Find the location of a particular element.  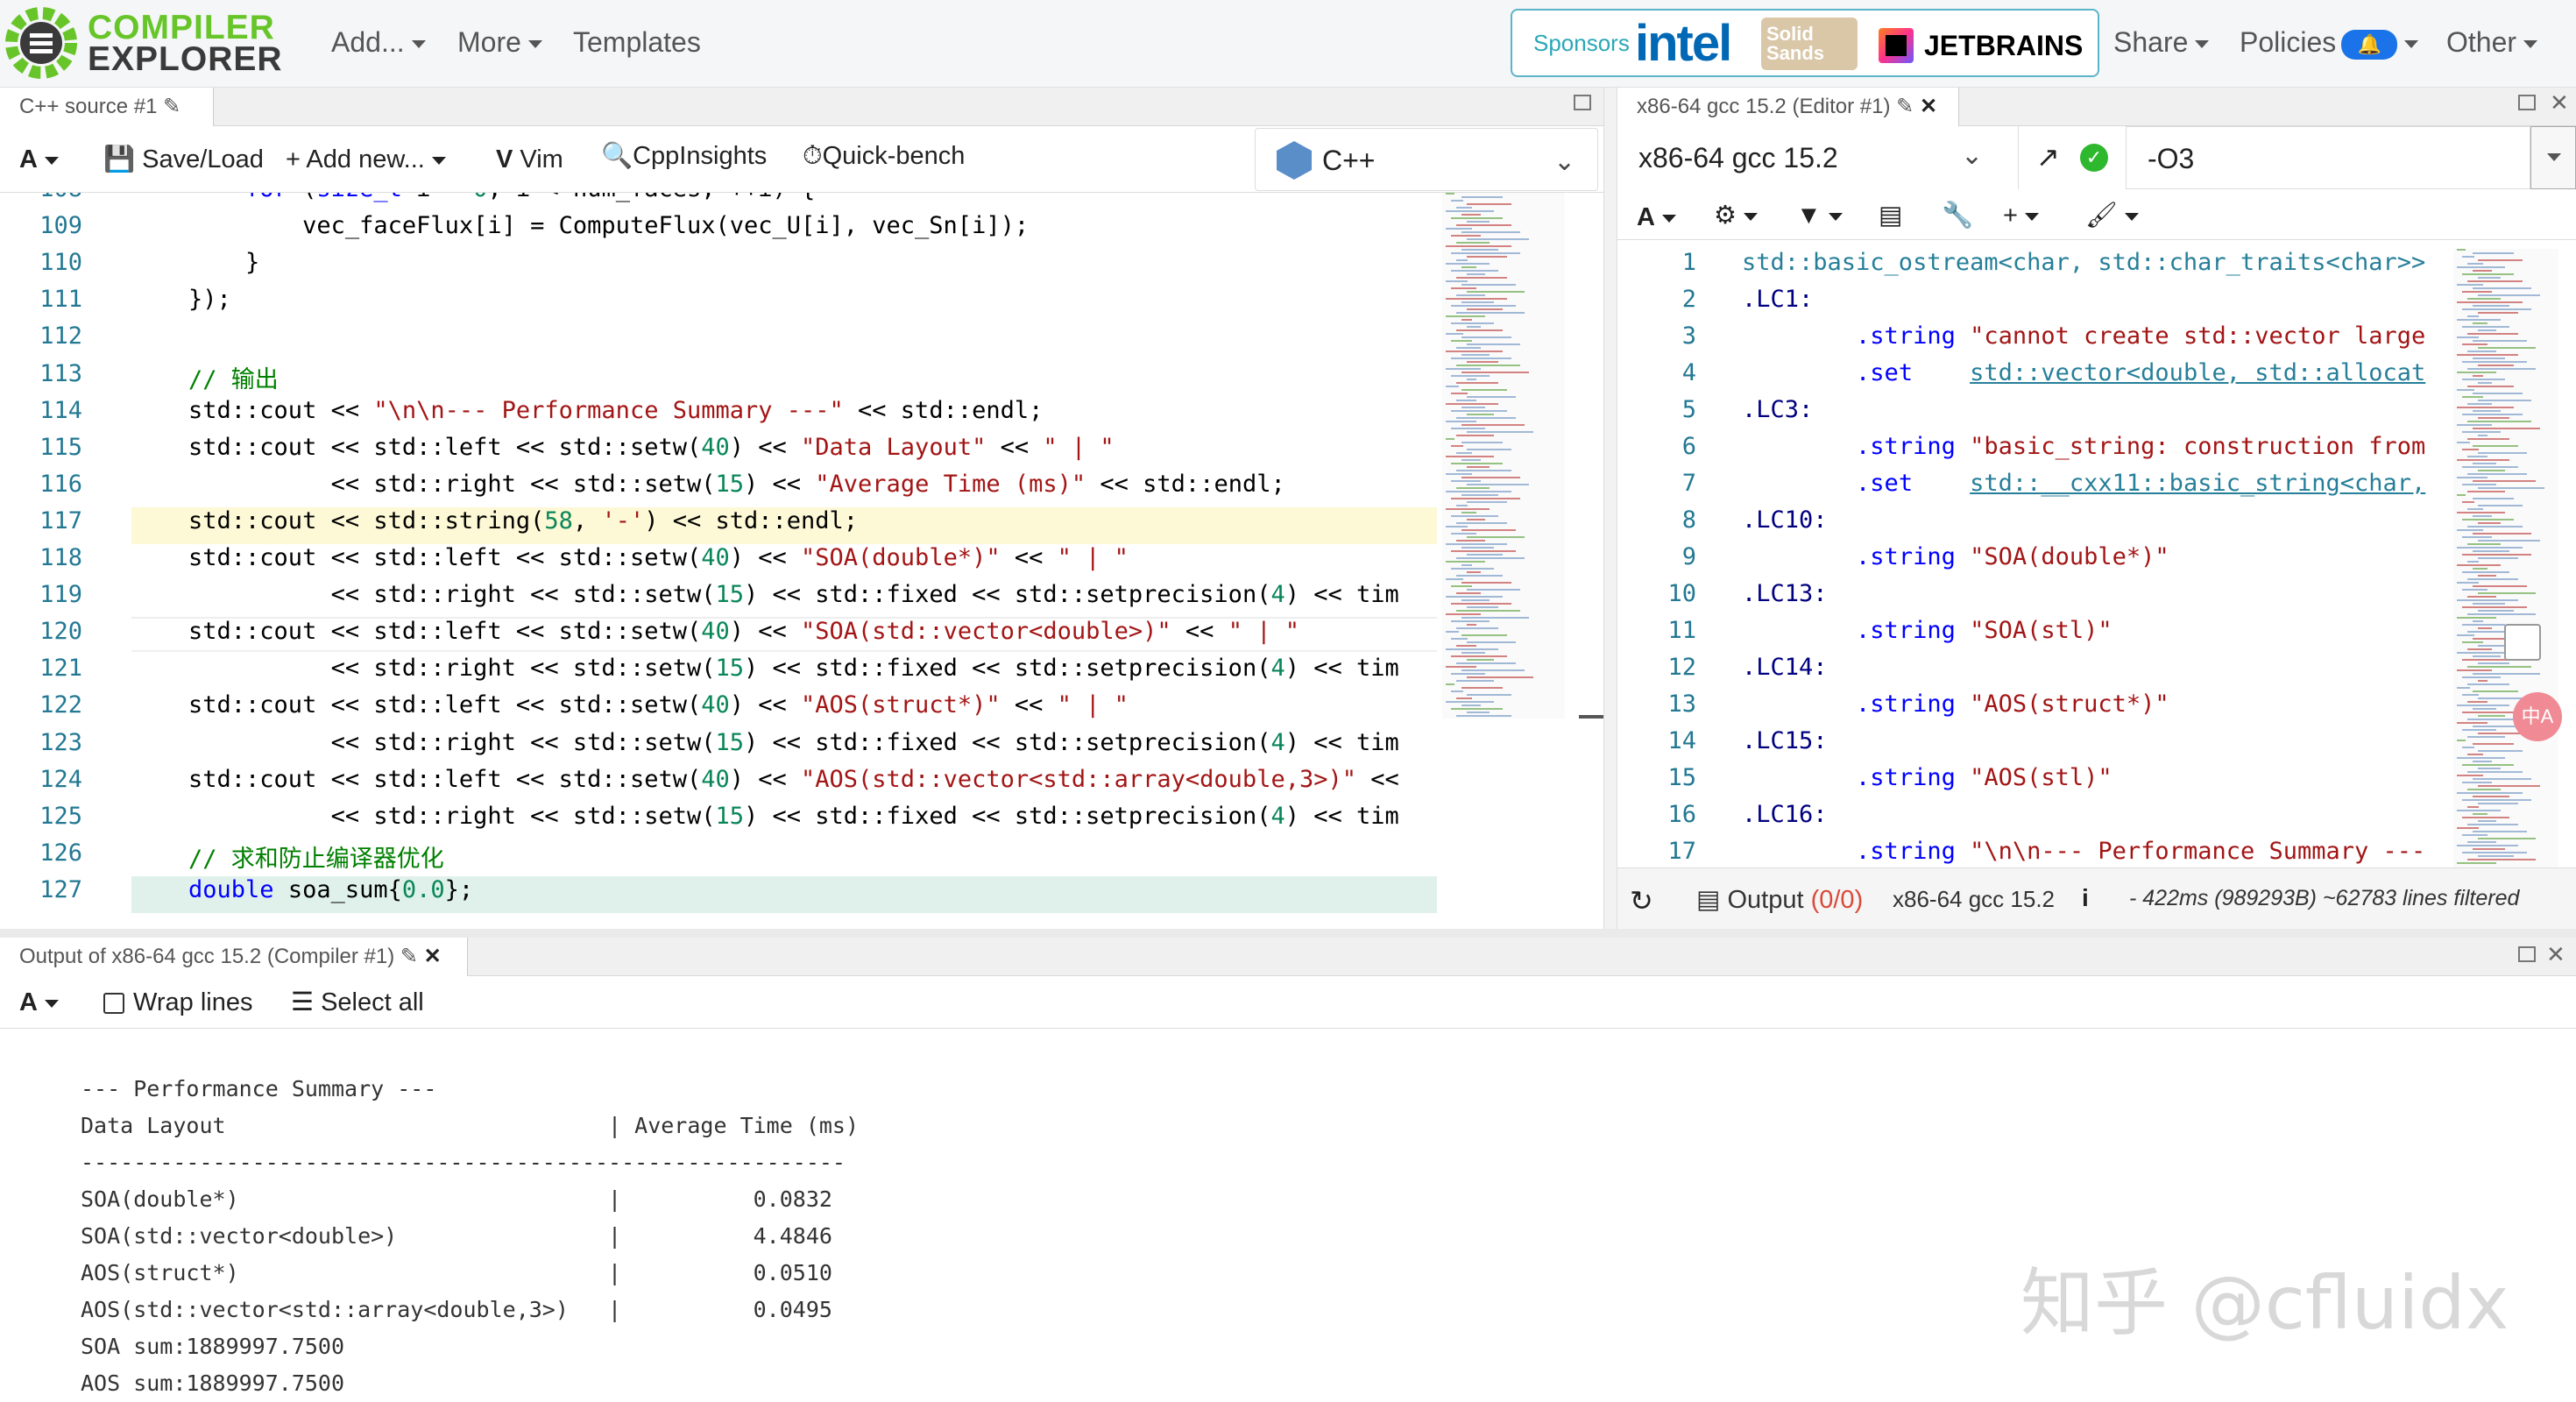

asm-line: .string "\n\n--- Performance Summary --- is located at coordinates (2083, 852).